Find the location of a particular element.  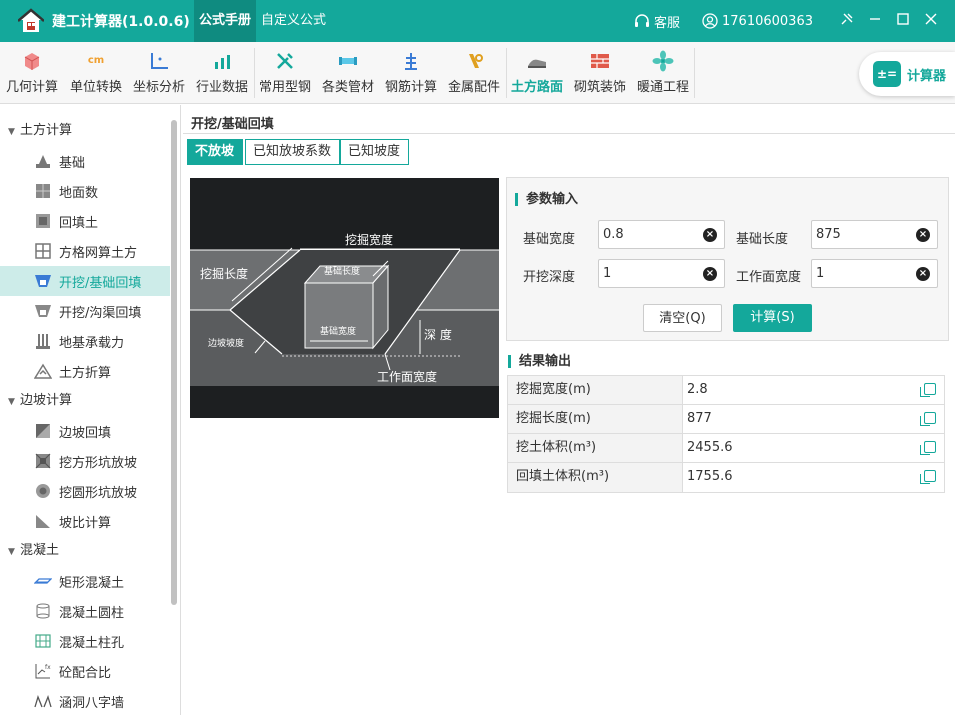

mode-known-slope-coefficient: 已知放坡系数 is located at coordinates (292, 152).